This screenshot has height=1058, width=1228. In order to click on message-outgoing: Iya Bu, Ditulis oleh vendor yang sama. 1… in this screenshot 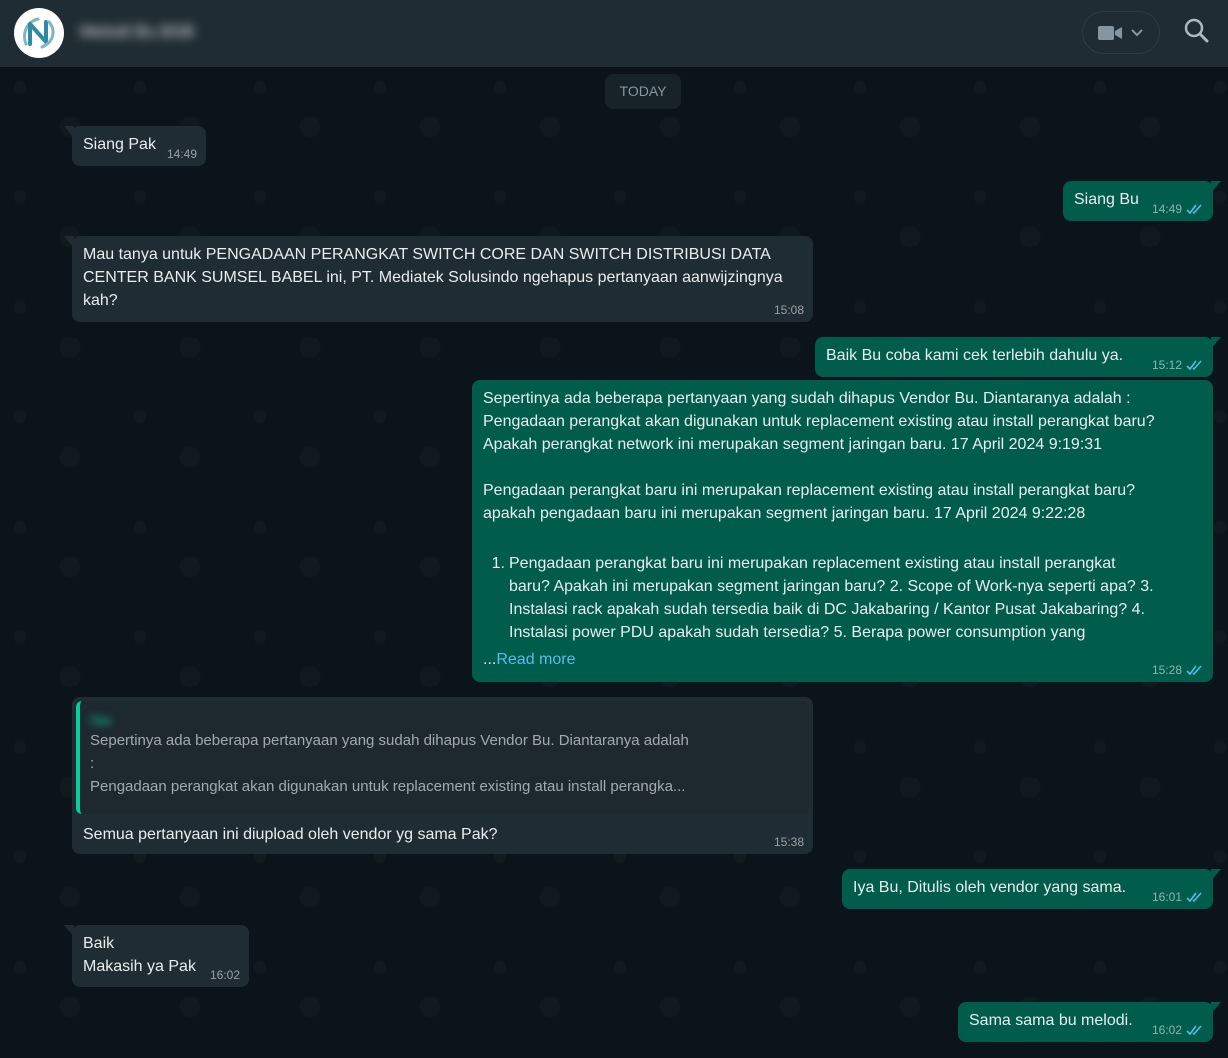, I will do `click(1031, 889)`.